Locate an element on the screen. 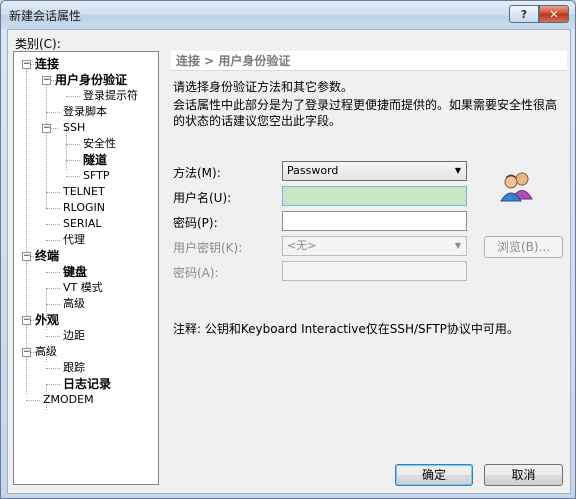 This screenshot has height=499, width=576. tree-item-advanced-2: 高级 is located at coordinates (46, 352).